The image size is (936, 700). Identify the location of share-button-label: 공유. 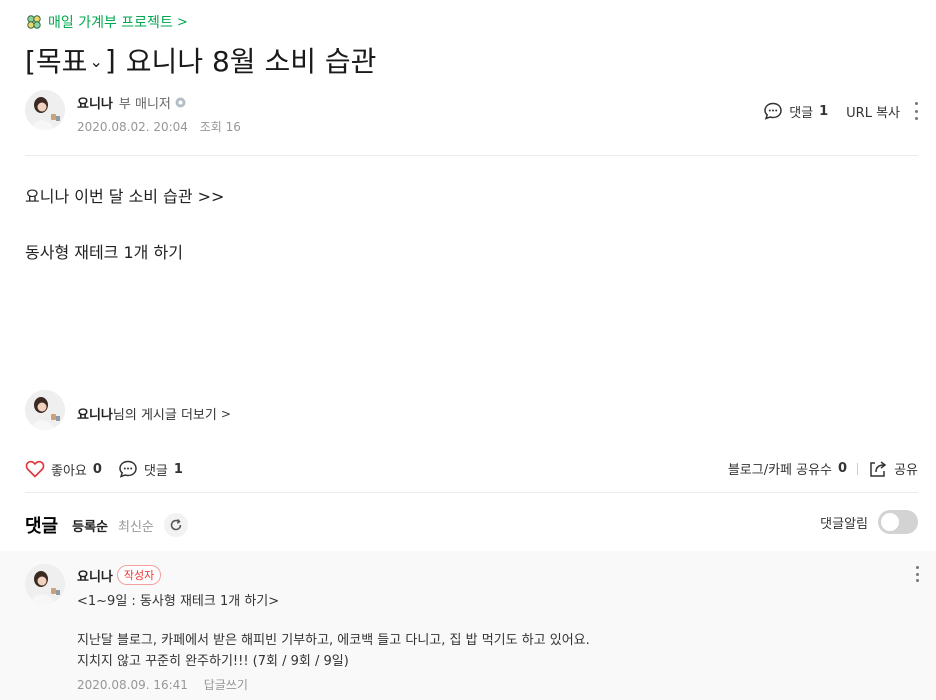
(906, 468).